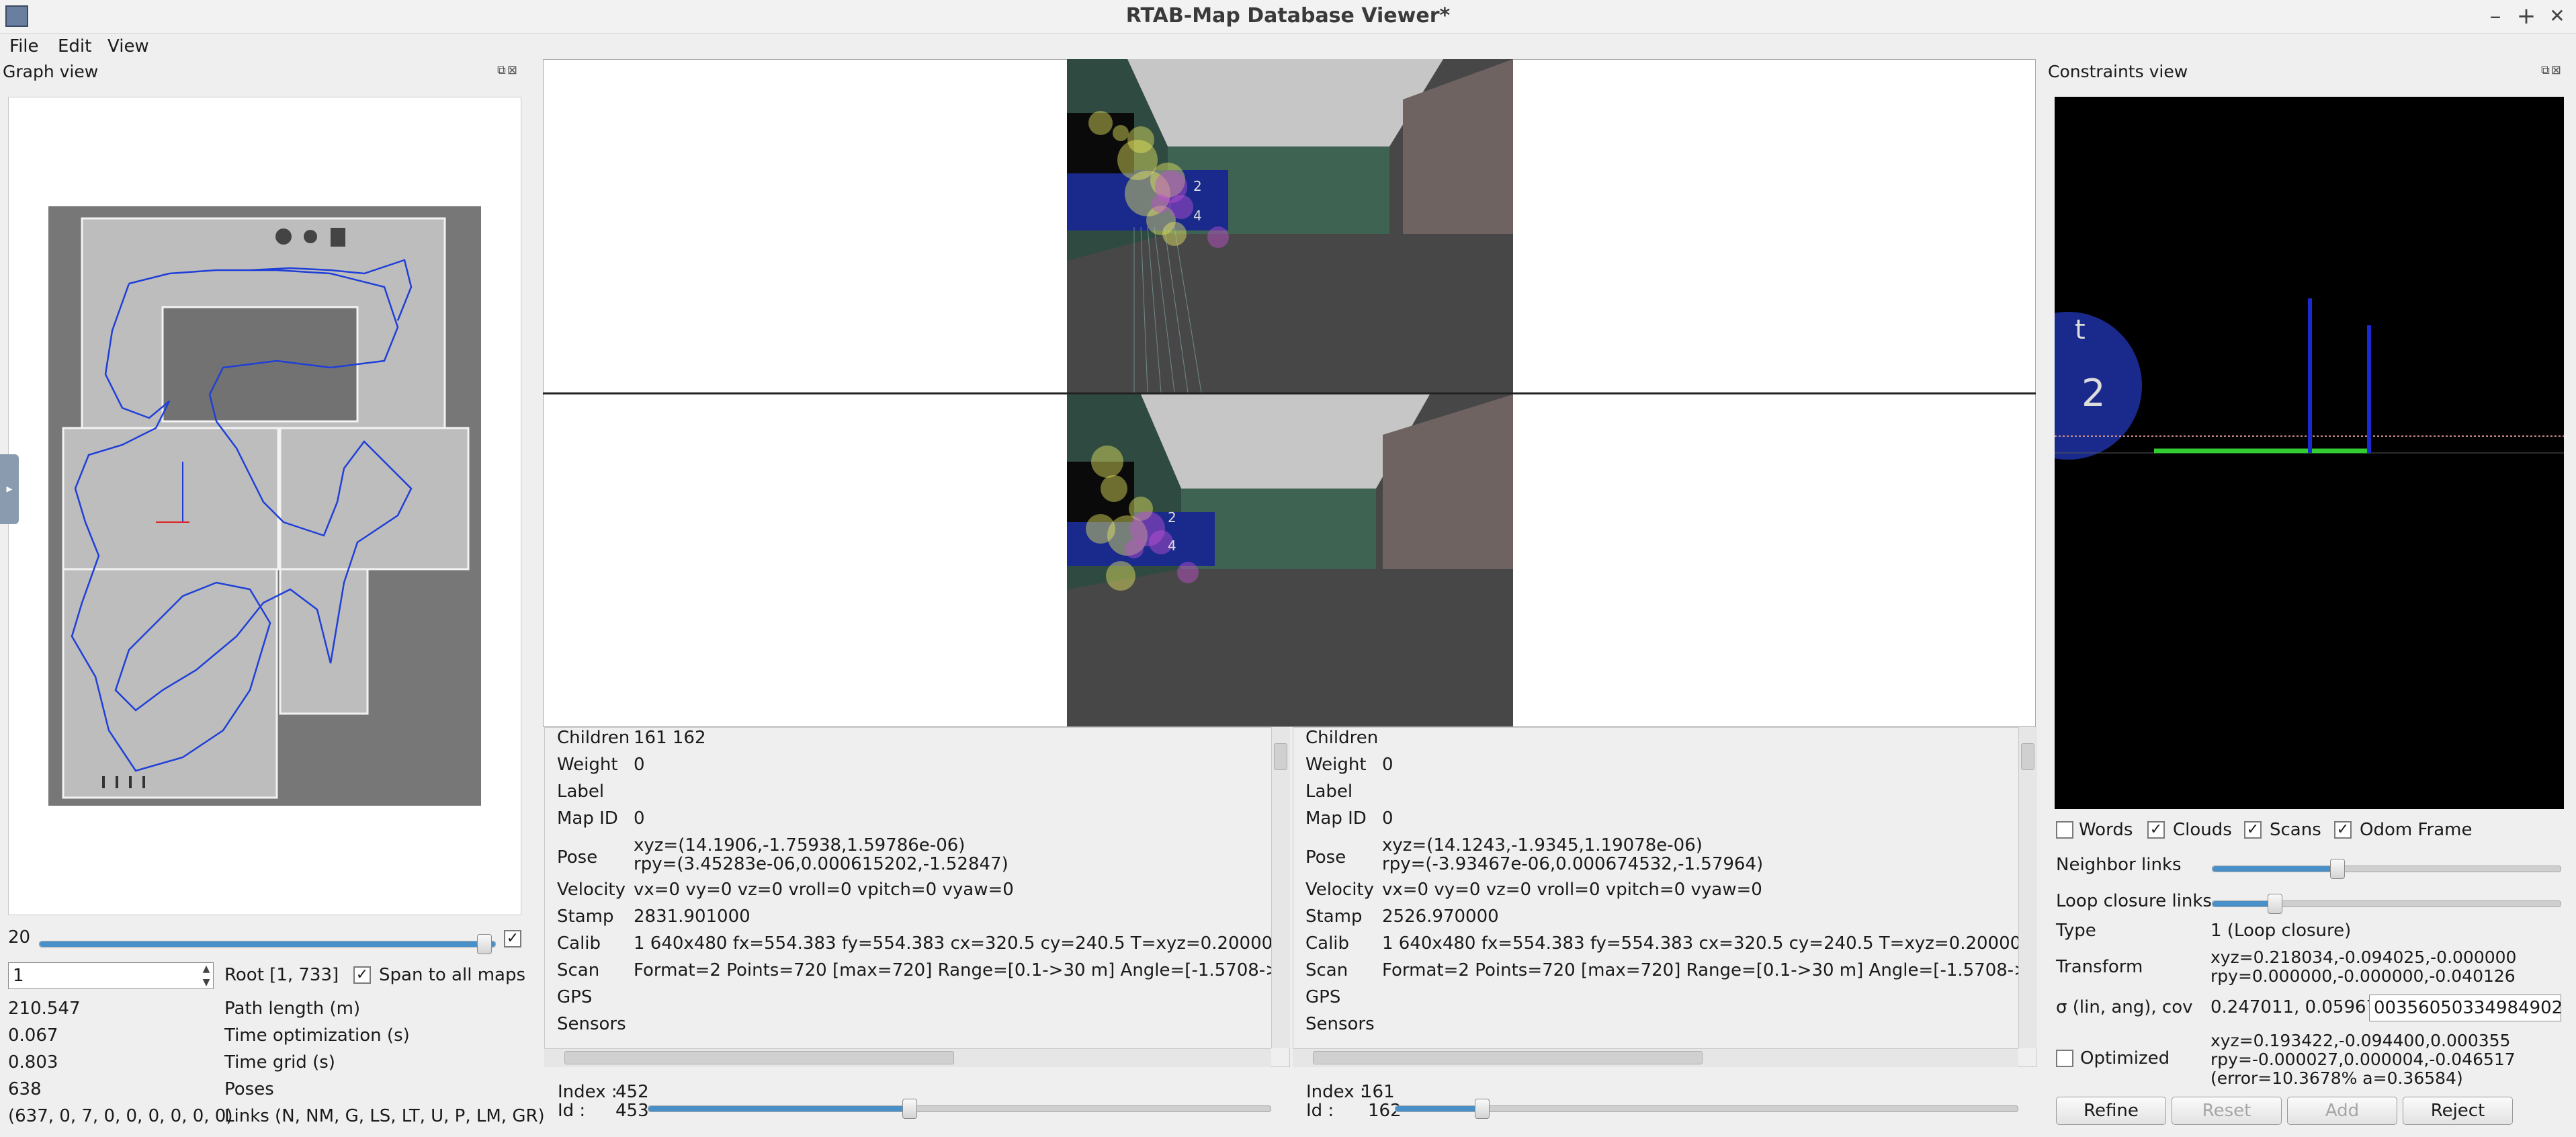  I want to click on menu-view: View, so click(128, 46).